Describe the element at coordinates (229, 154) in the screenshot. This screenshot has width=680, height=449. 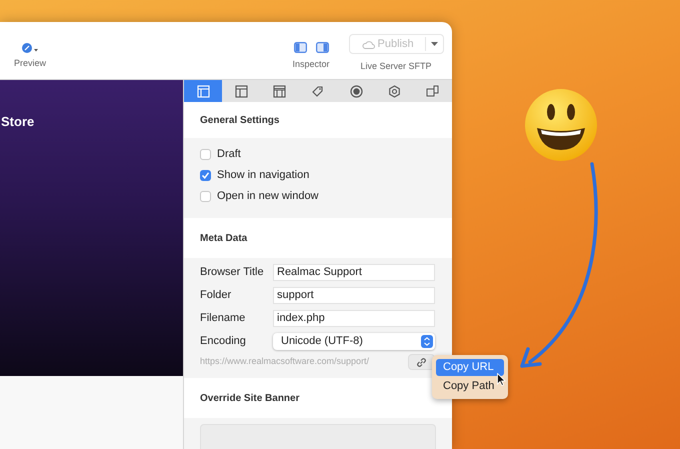
I see `checkbox-label: Draft` at that location.